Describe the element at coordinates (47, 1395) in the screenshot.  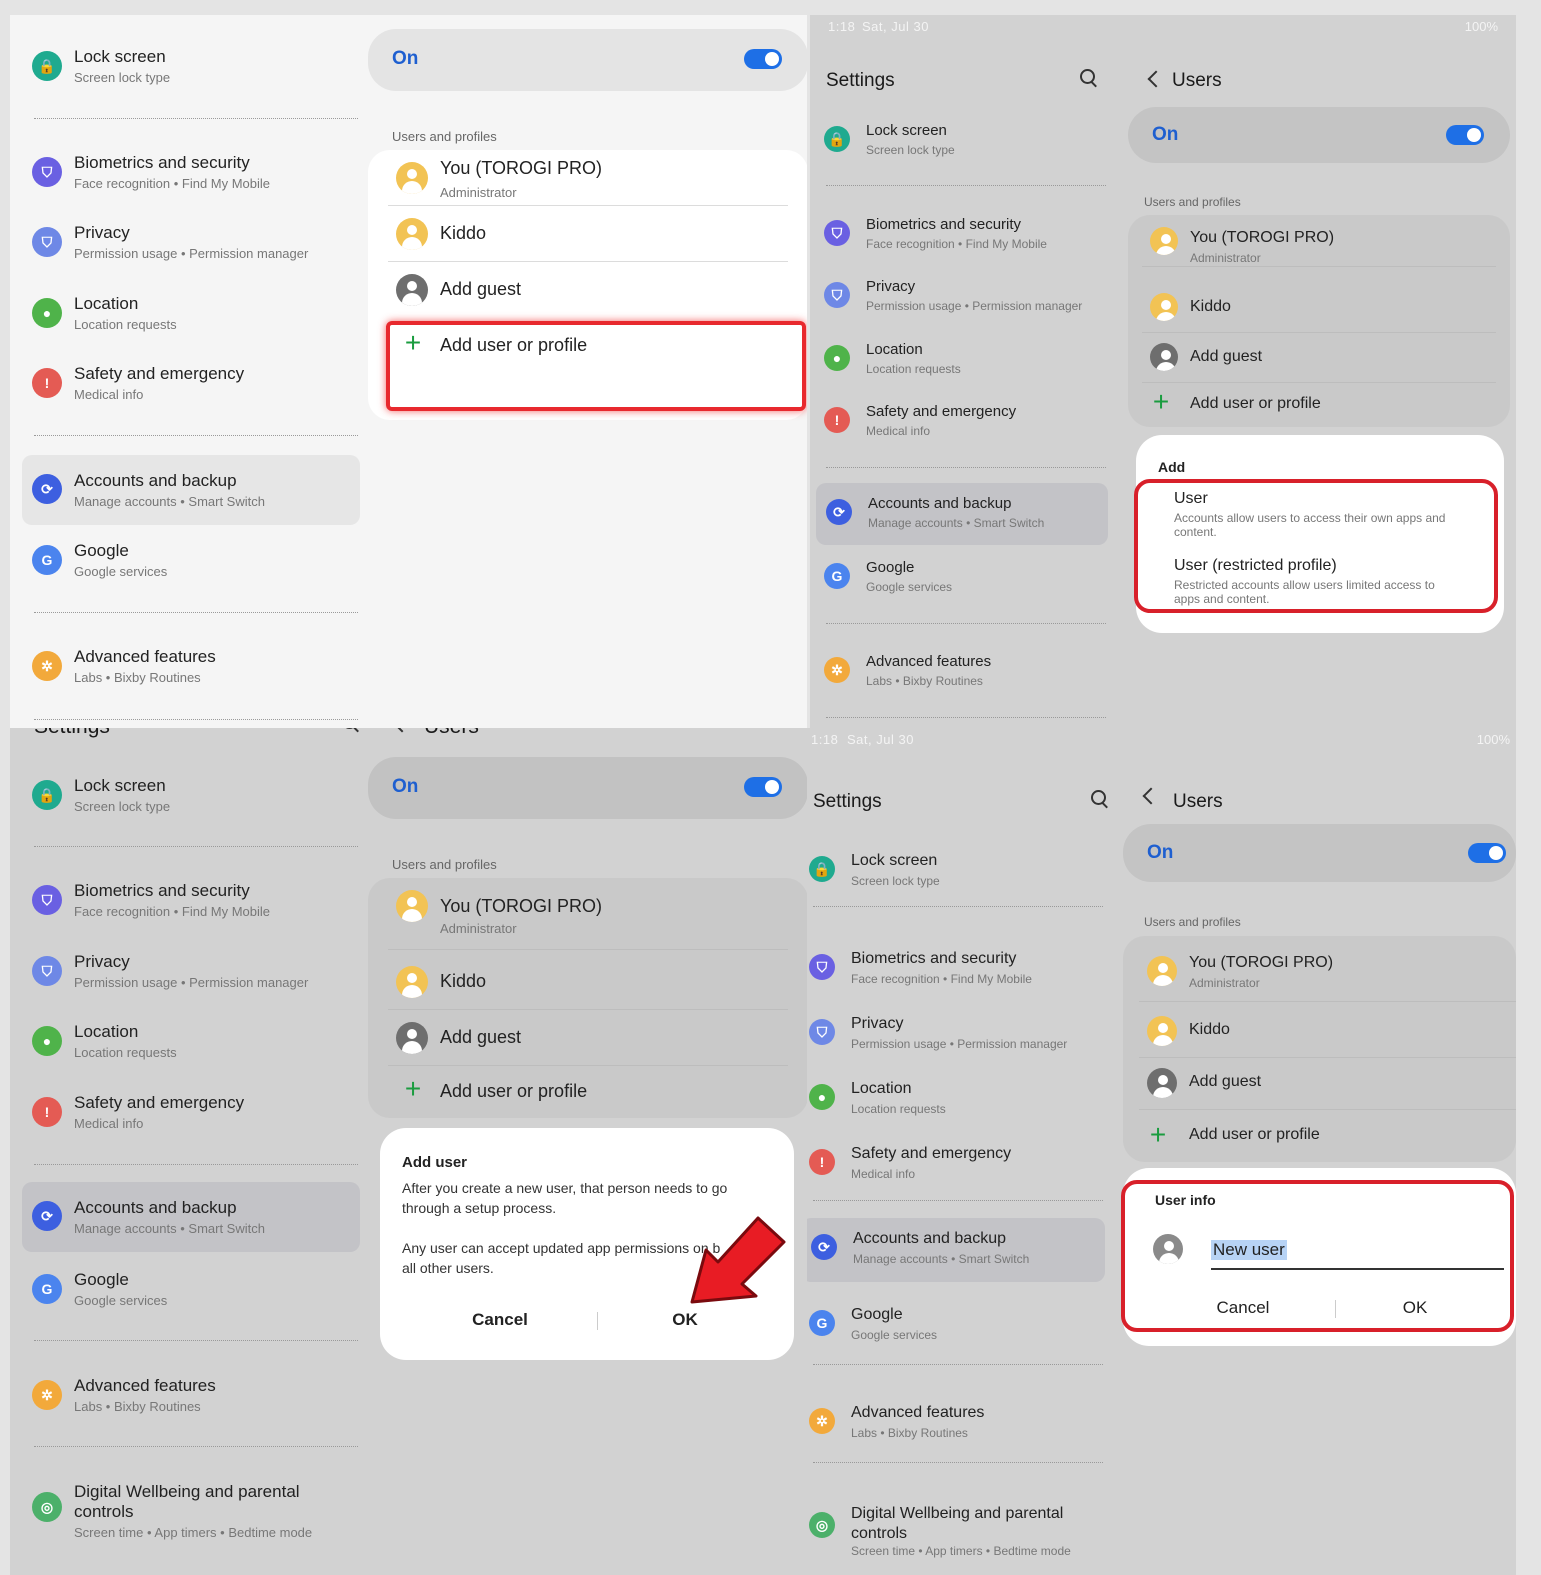
I see `gear-icon: ✲` at that location.